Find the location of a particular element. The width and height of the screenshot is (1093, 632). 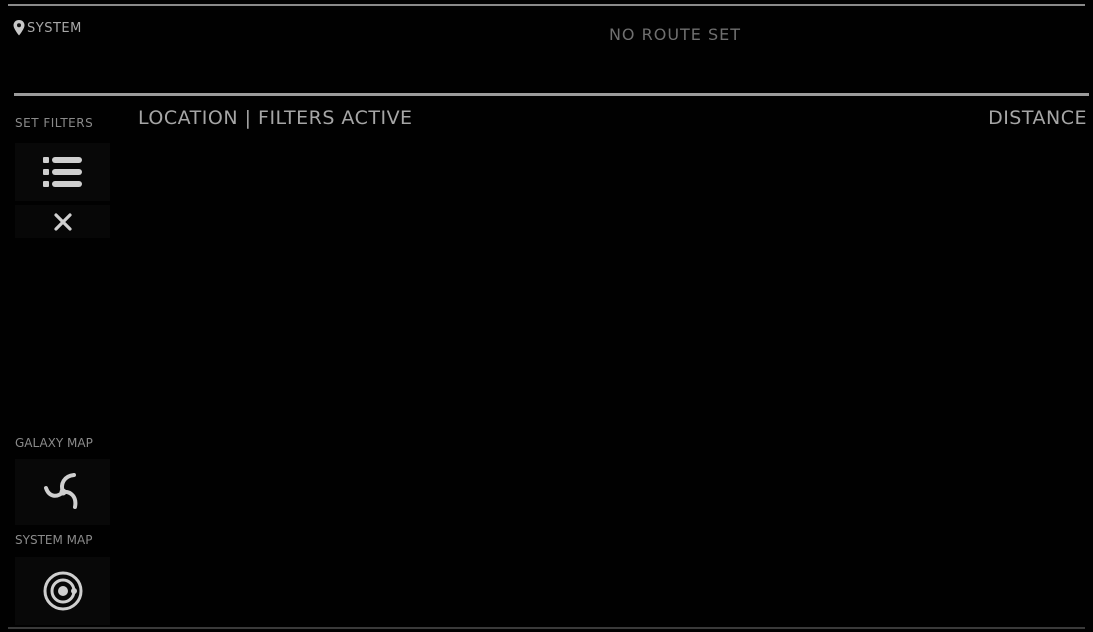

system-map-label: SYSTEM MAP is located at coordinates (54, 540).